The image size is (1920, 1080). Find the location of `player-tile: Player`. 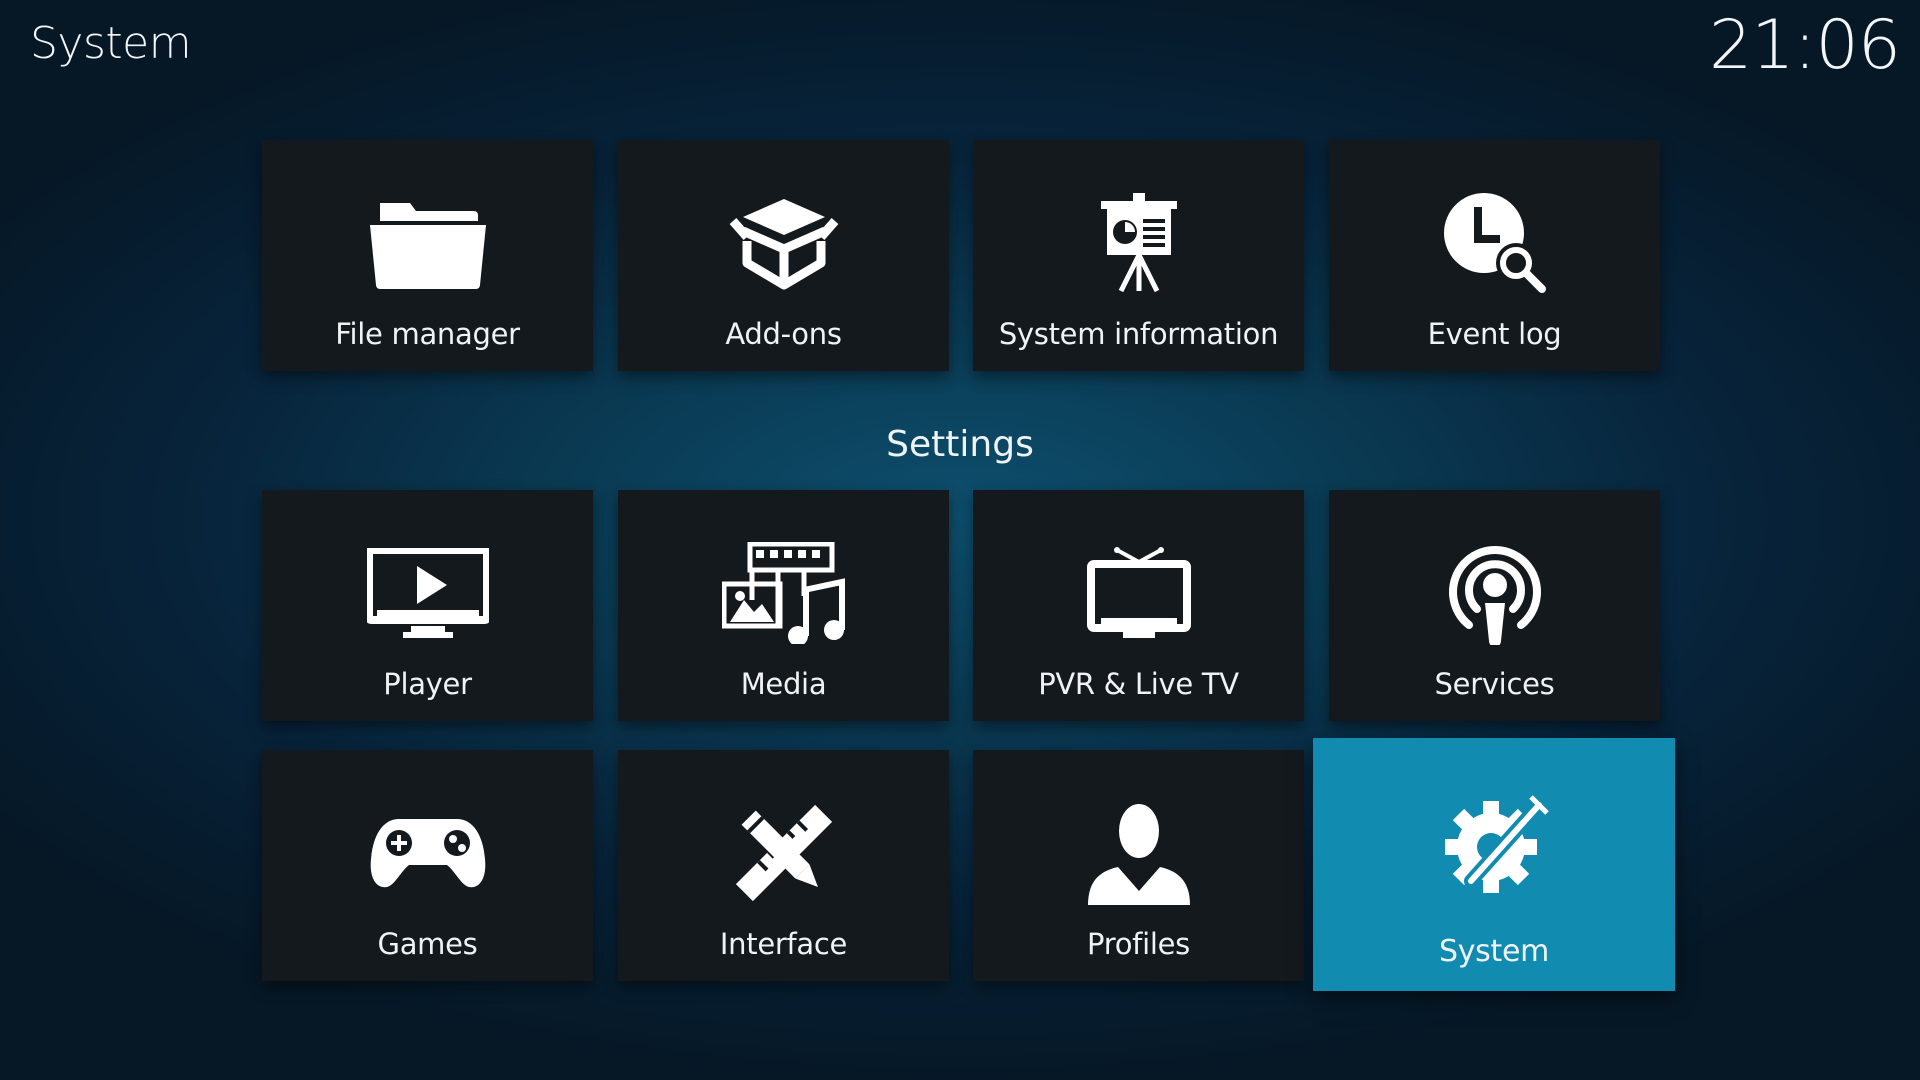

player-tile: Player is located at coordinates (427, 605).